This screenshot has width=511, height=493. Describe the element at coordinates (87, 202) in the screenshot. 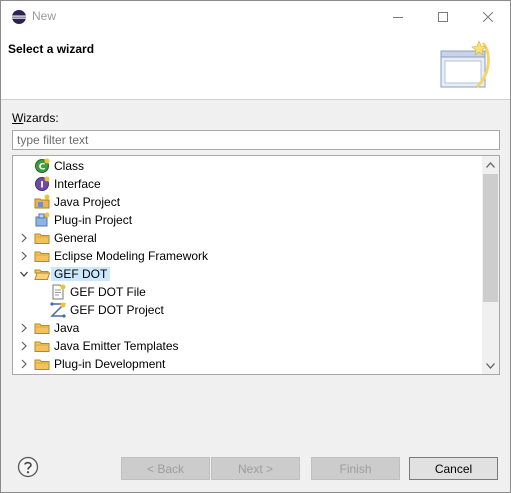

I see `tree-item-label: Java Project` at that location.